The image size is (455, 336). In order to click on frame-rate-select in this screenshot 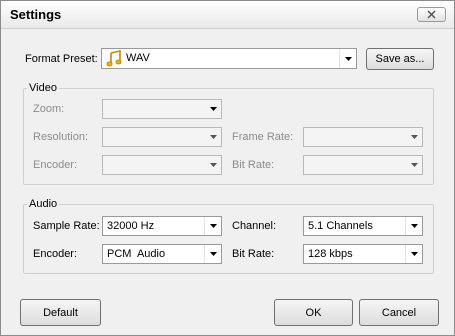, I will do `click(363, 137)`.